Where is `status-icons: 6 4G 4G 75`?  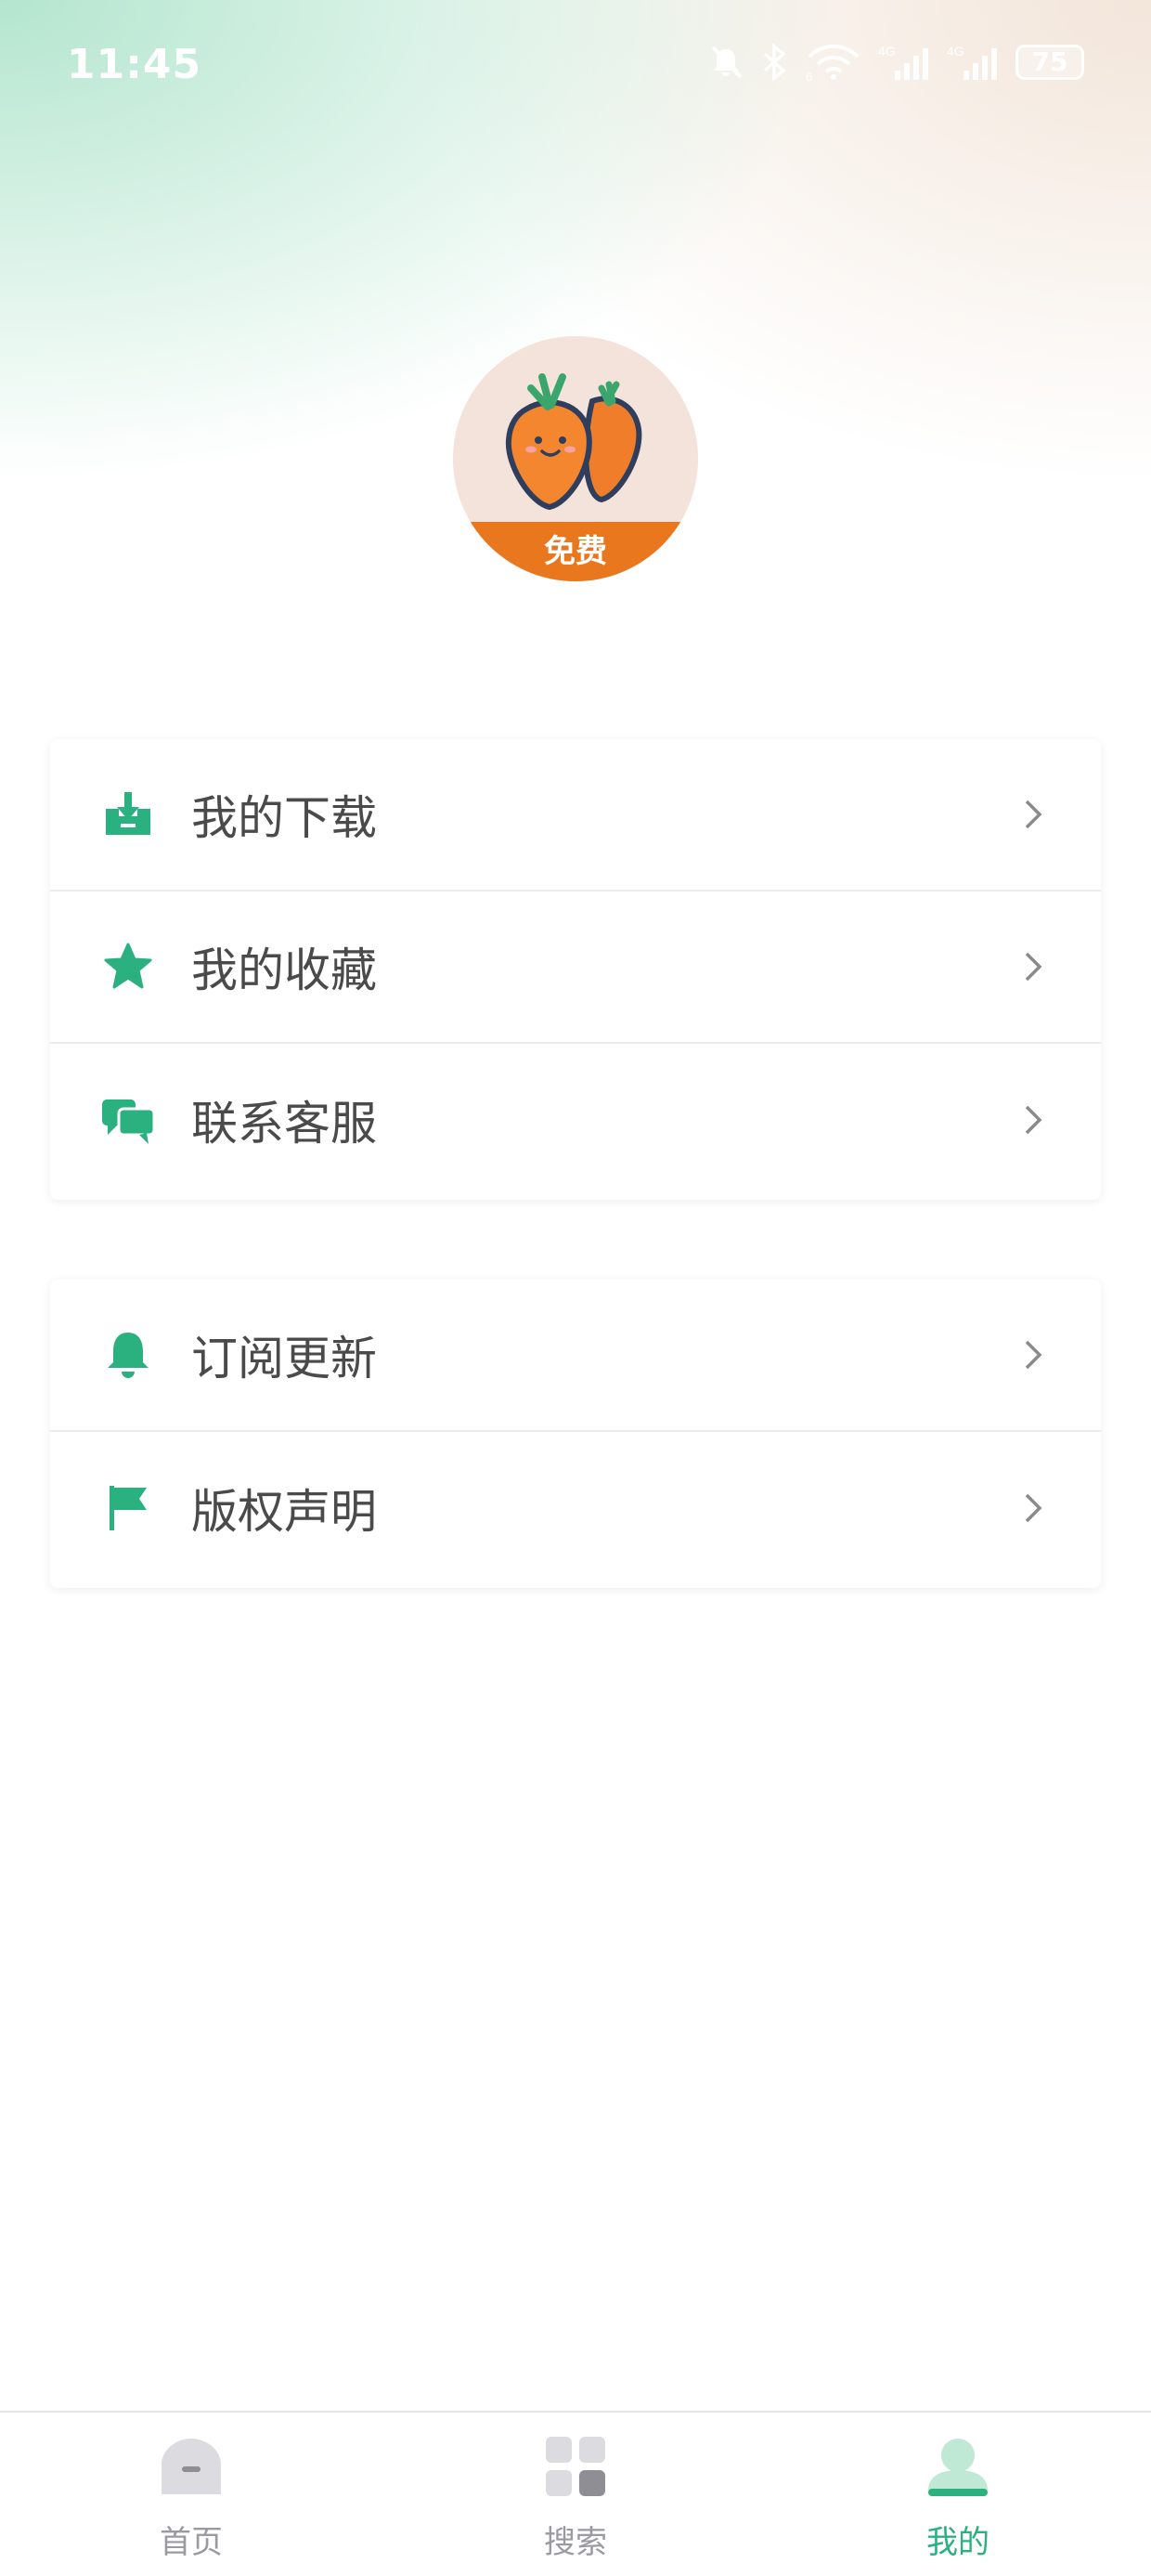 status-icons: 6 4G 4G 75 is located at coordinates (895, 62).